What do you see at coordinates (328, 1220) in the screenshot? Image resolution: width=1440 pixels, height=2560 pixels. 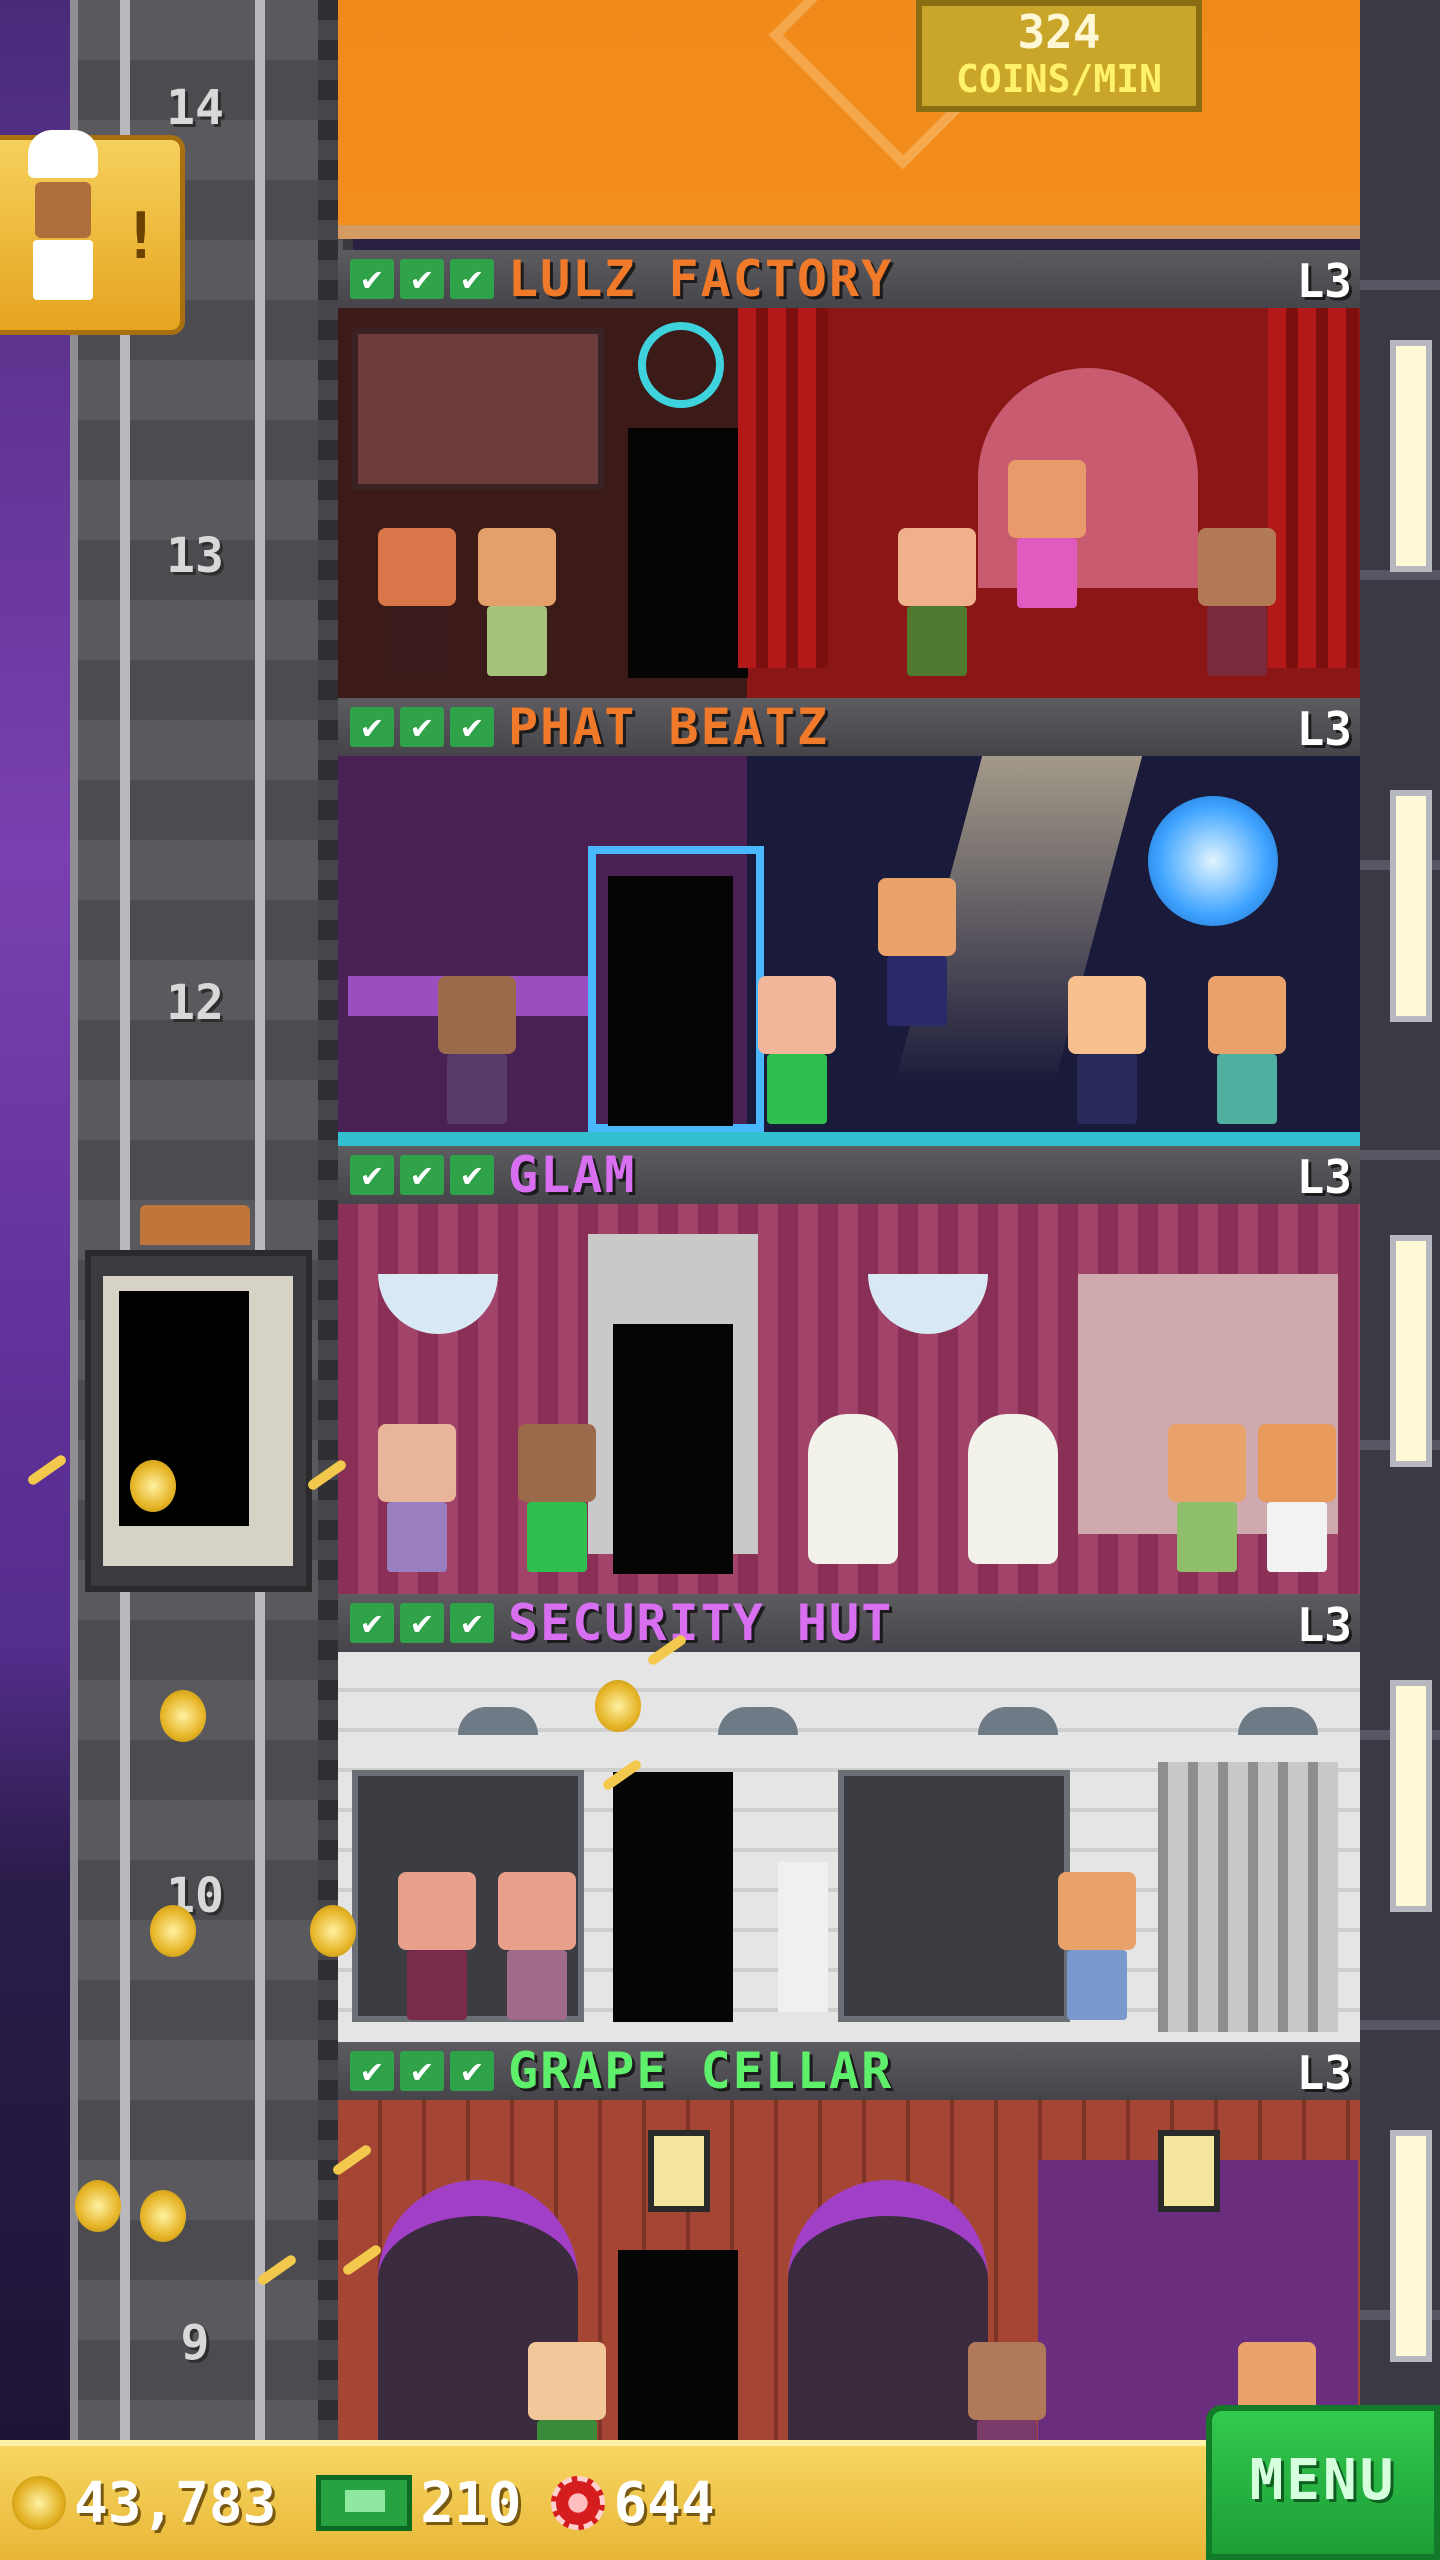 I see `shaft-pillar` at bounding box center [328, 1220].